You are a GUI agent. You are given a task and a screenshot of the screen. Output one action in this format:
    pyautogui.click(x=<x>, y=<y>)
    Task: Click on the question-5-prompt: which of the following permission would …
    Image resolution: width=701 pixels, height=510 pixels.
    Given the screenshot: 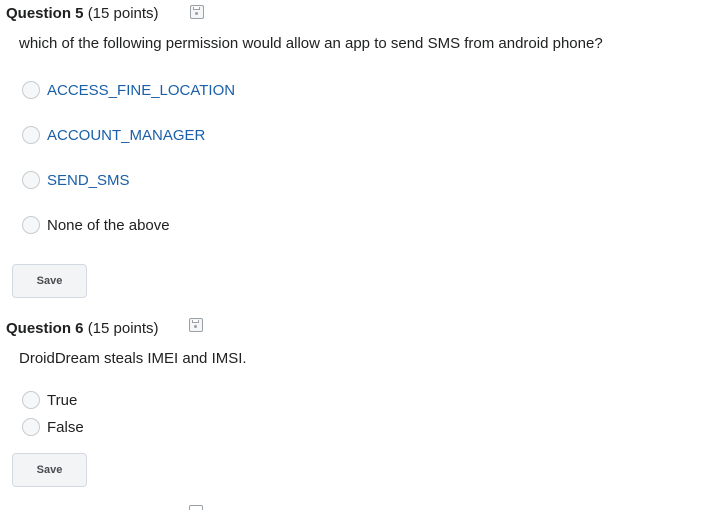 What is the action you would take?
    pyautogui.click(x=311, y=43)
    